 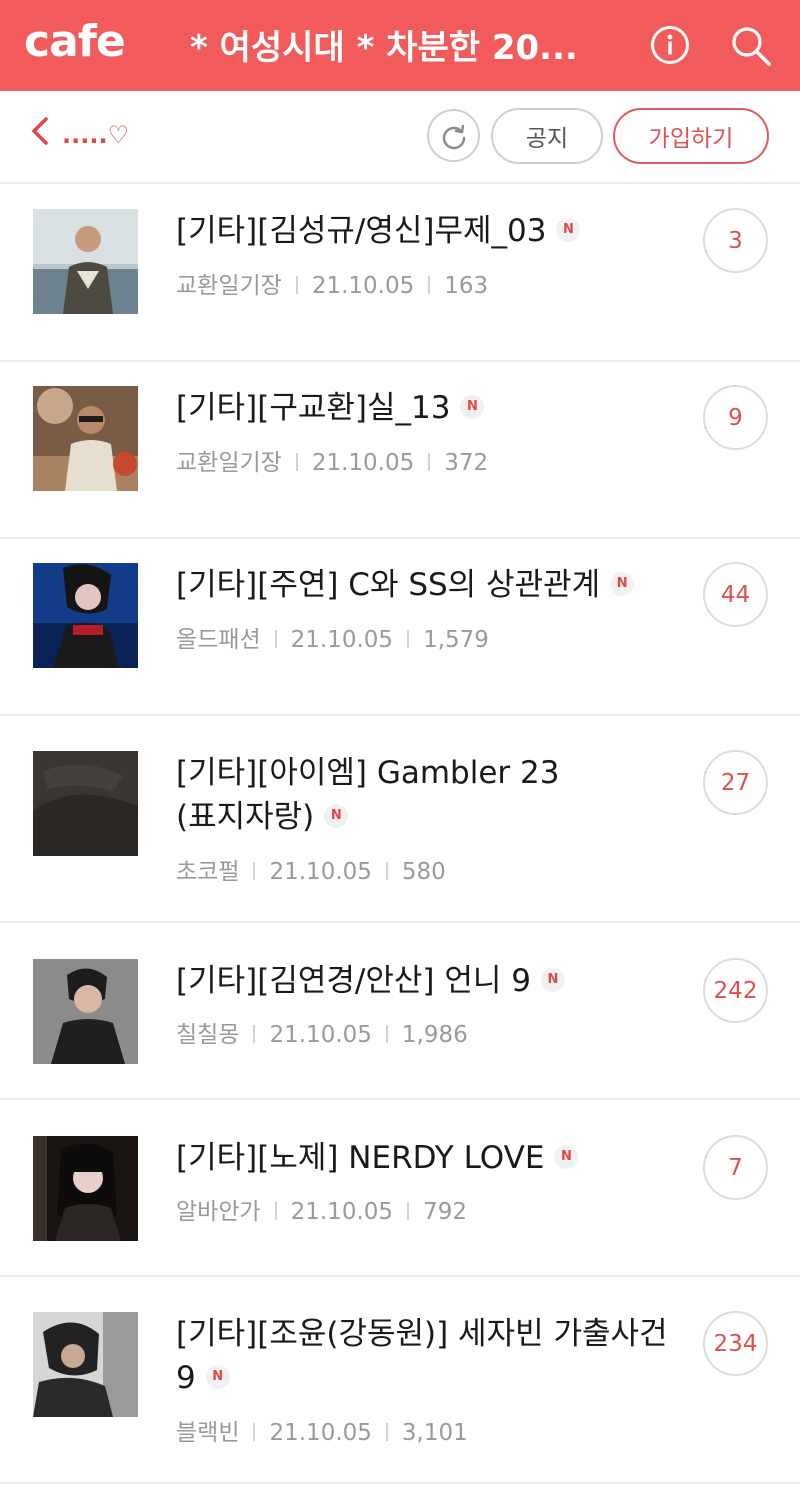 What do you see at coordinates (207, 1433) in the screenshot?
I see `post-author: 블랙빈` at bounding box center [207, 1433].